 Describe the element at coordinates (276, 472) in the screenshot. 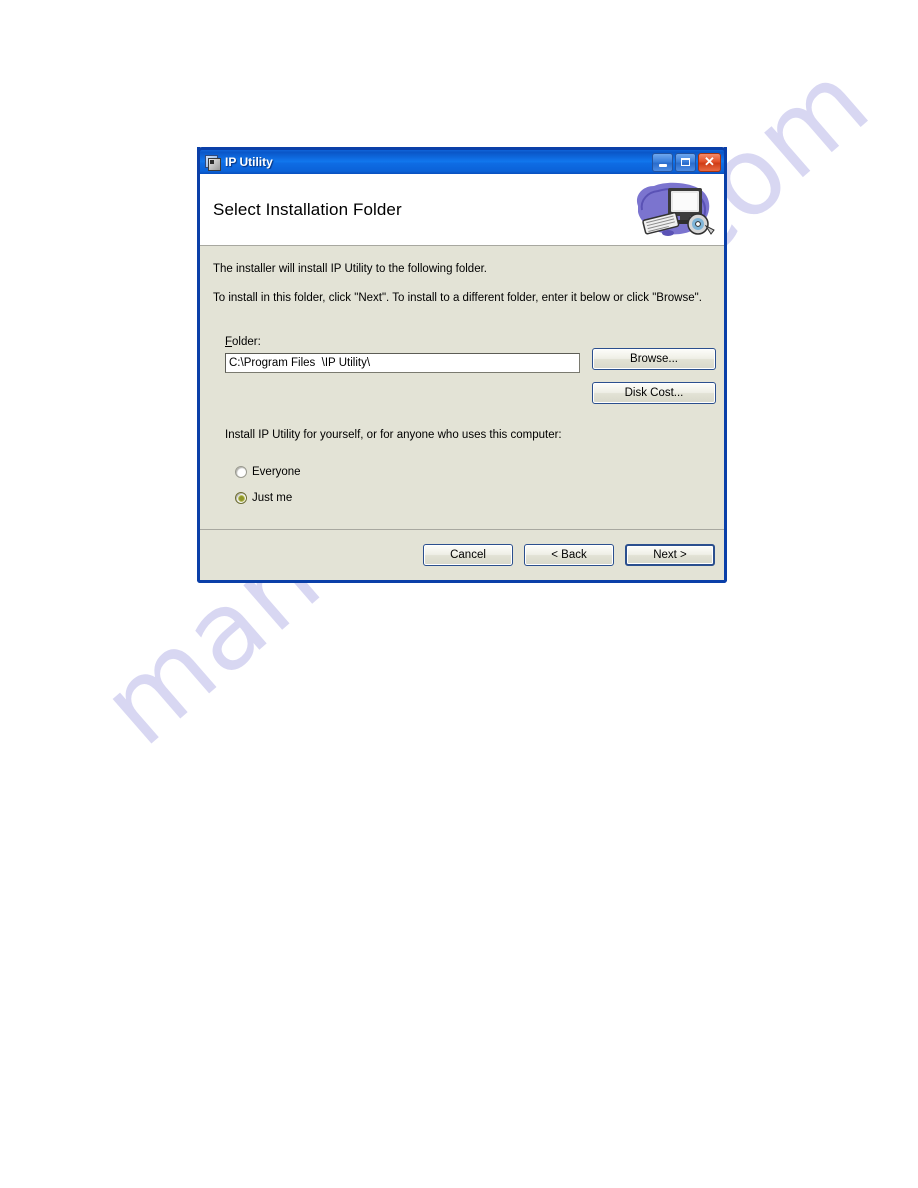

I see `radio-label-everyone: Everyone` at that location.